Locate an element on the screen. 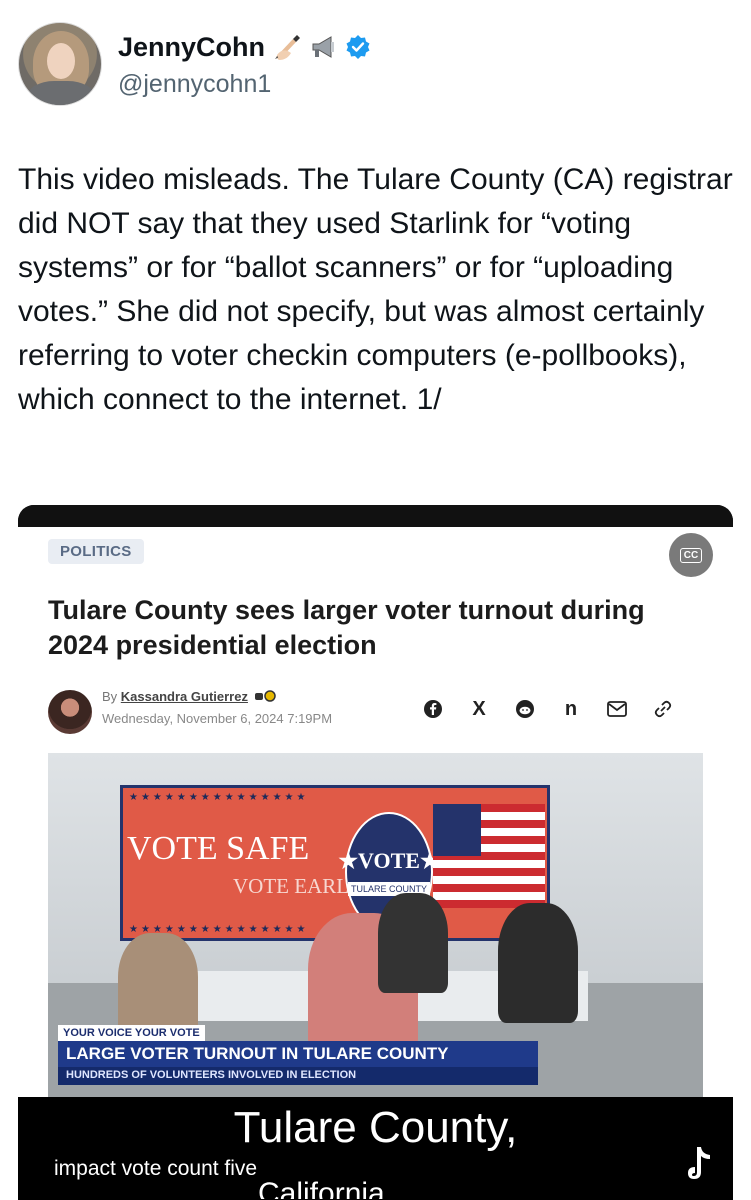 The image size is (751, 1200). category-tag: POLITICS is located at coordinates (96, 551).